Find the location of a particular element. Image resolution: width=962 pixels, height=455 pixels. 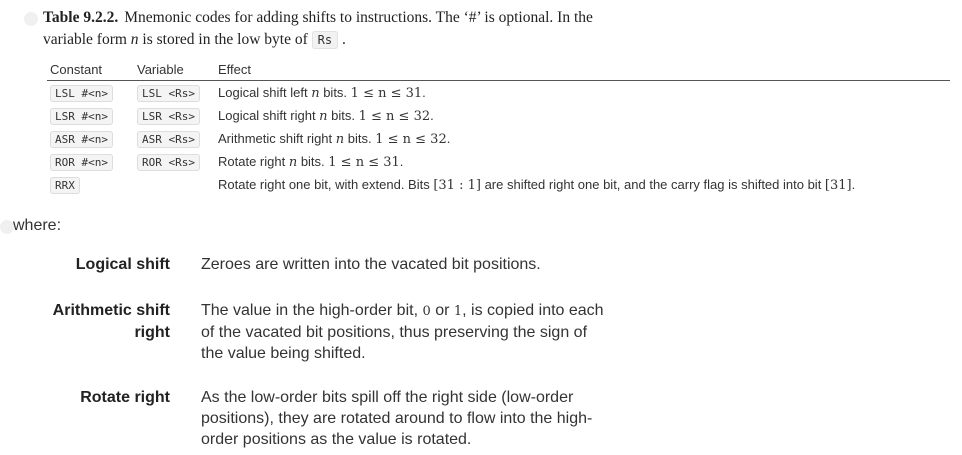

term-line: Logical shift is located at coordinates (122, 264).